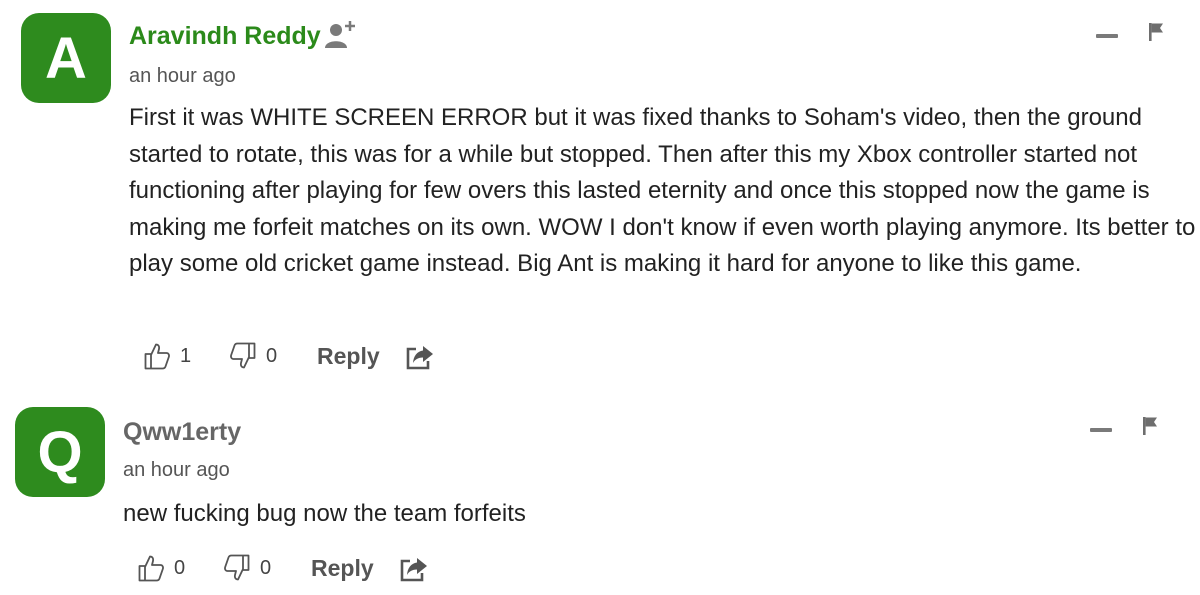  I want to click on like-count: 1, so click(186, 355).